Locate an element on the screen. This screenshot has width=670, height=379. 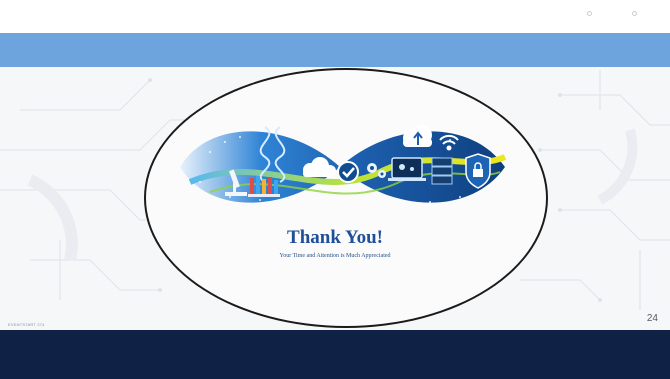
footer-note: EVENTSTART 274 is located at coordinates (26, 324).